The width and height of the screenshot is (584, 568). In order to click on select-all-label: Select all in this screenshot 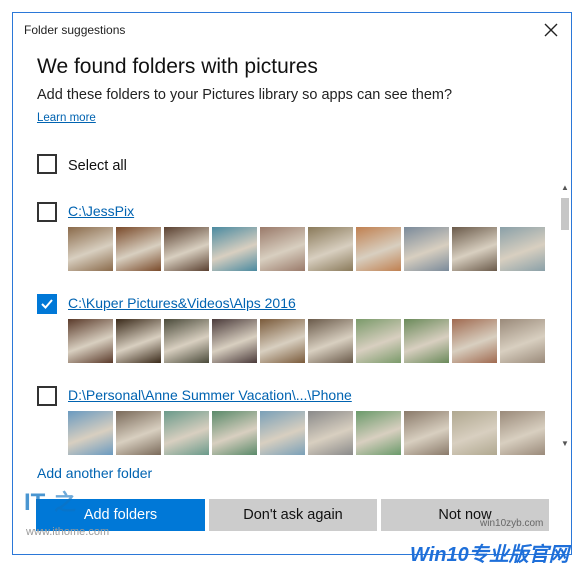, I will do `click(97, 166)`.